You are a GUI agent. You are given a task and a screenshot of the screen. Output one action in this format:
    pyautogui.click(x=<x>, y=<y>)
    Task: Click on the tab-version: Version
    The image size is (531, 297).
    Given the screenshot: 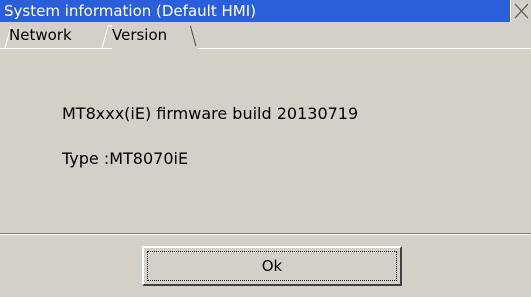 What is the action you would take?
    pyautogui.click(x=140, y=35)
    